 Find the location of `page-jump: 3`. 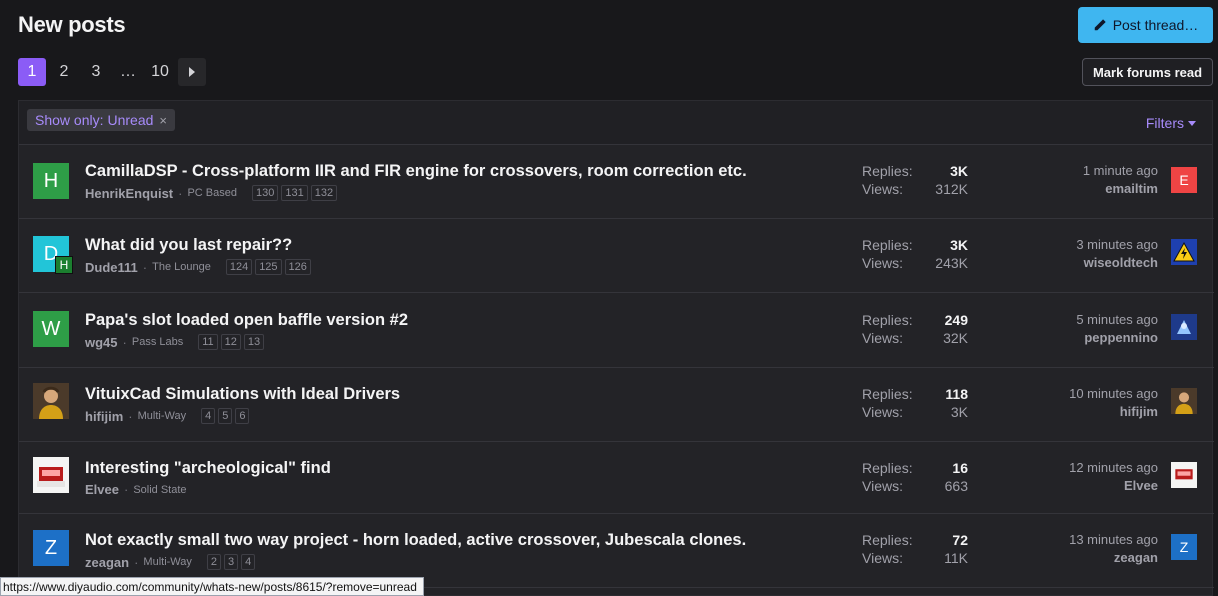

page-jump: 3 is located at coordinates (231, 562).